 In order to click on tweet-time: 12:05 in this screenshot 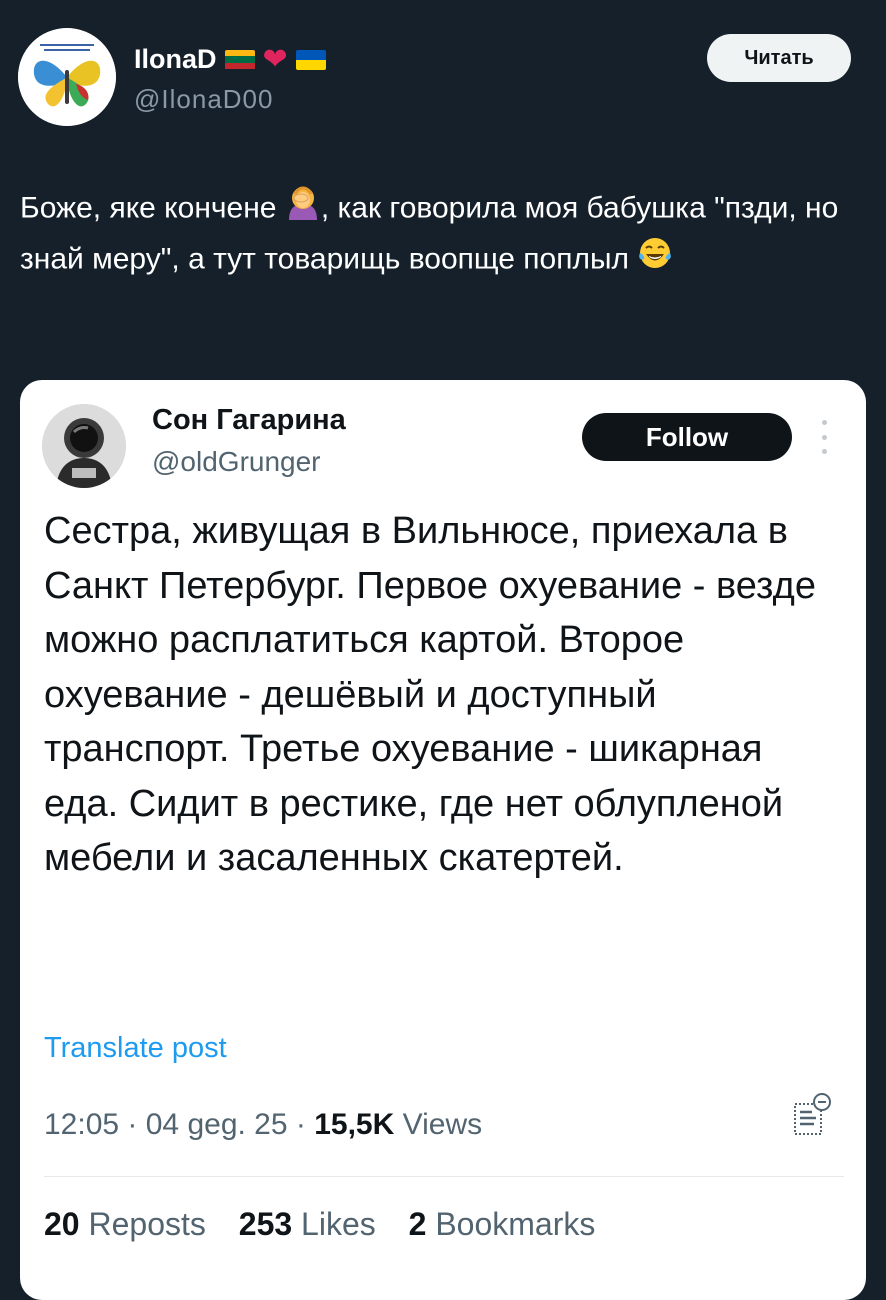, I will do `click(81, 1124)`.